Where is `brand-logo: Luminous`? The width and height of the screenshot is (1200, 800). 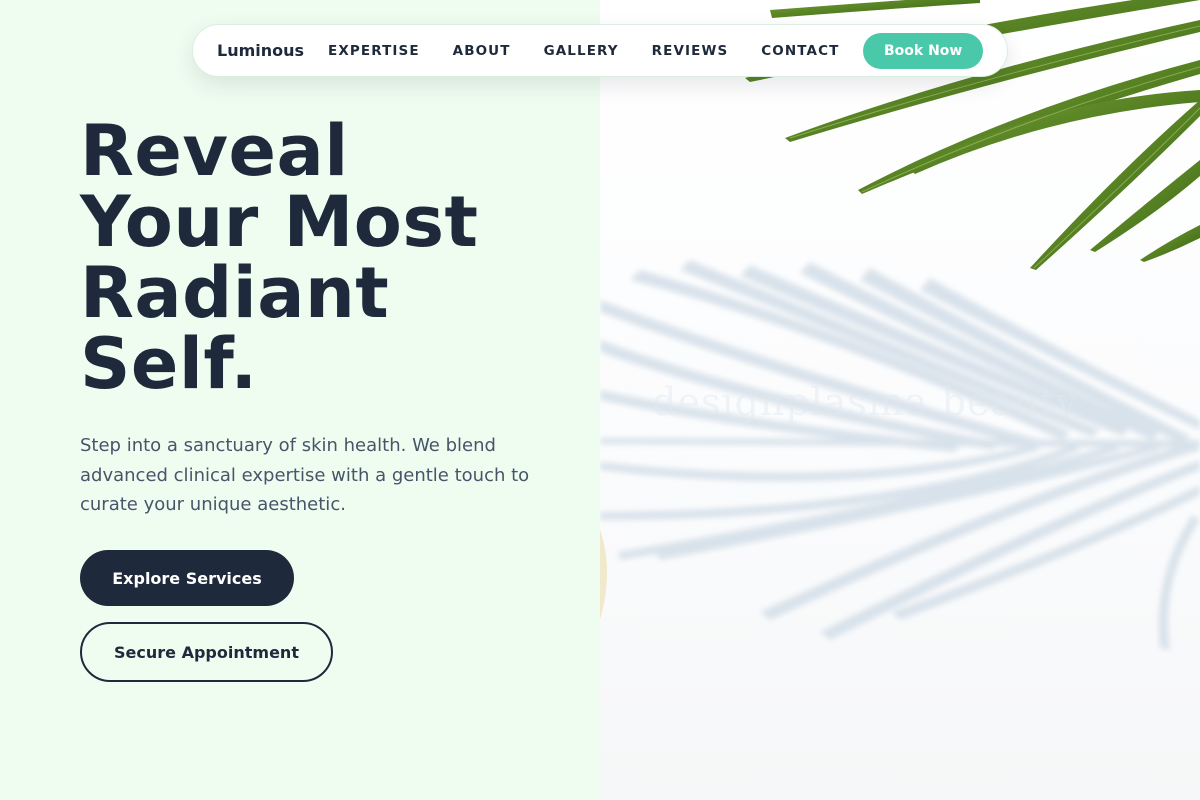
brand-logo: Luminous is located at coordinates (260, 50).